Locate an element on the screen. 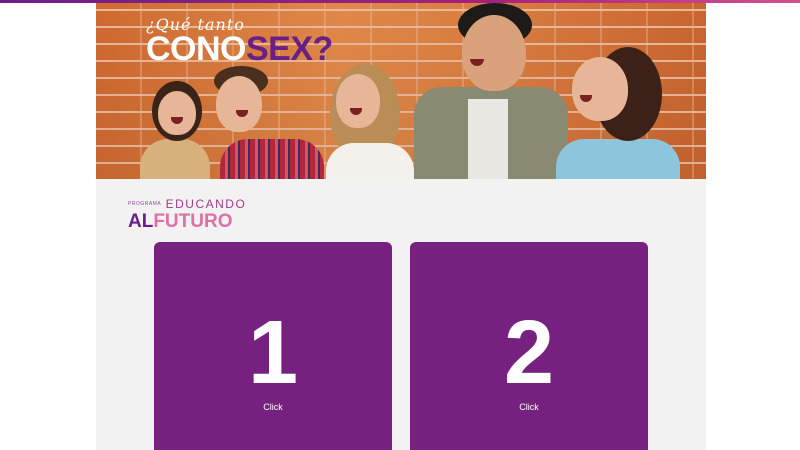 Image resolution: width=800 pixels, height=450 pixels. logo-educando: EDUCANDO is located at coordinates (206, 204).